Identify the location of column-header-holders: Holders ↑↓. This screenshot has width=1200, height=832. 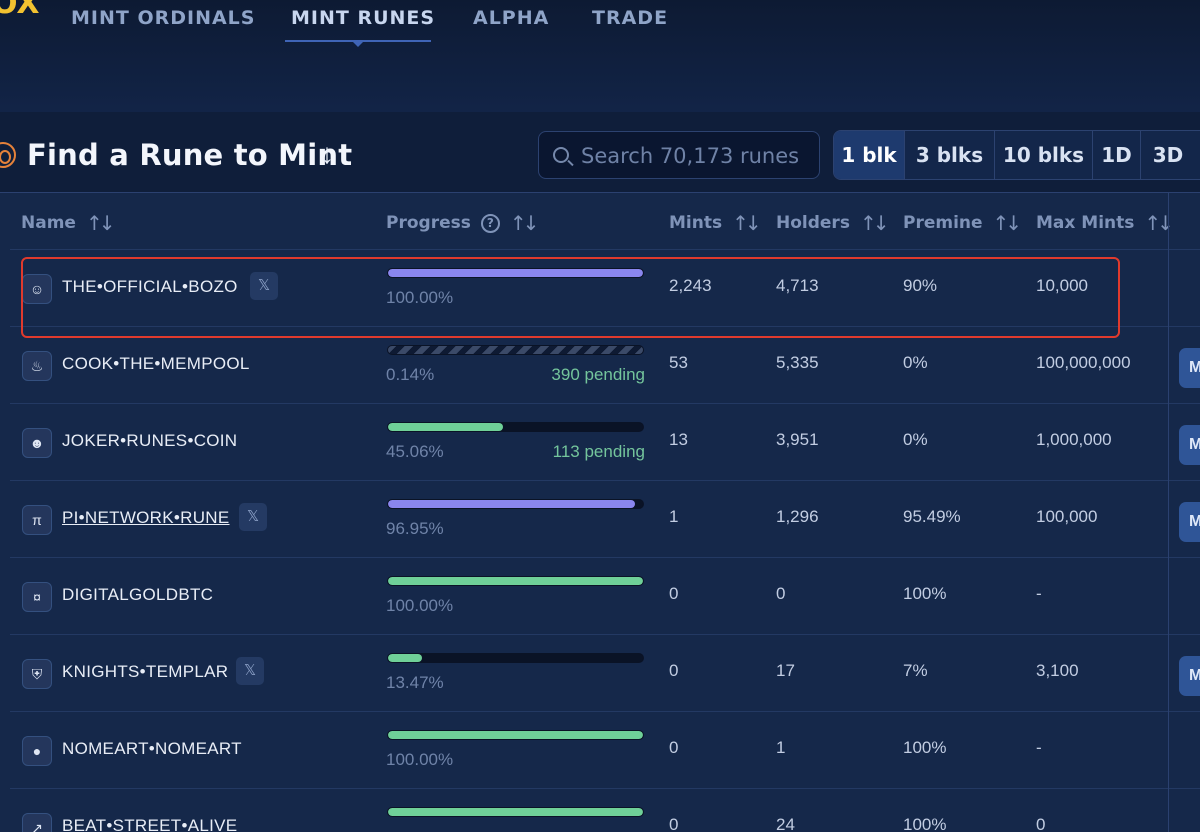
(832, 223).